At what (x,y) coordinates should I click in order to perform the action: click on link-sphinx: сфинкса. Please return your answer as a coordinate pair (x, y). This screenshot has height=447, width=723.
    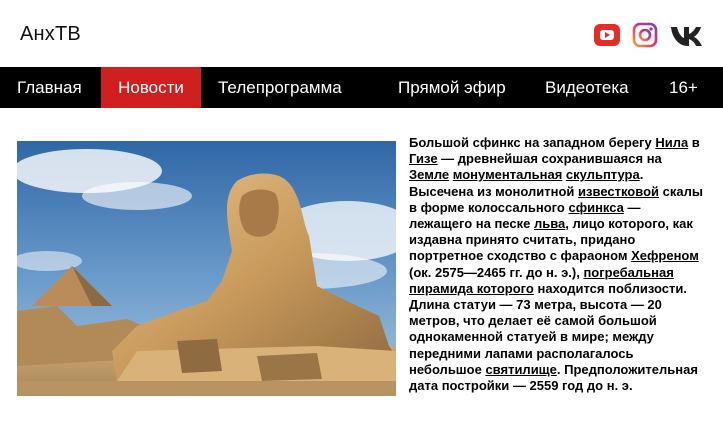
    Looking at the image, I should click on (595, 207).